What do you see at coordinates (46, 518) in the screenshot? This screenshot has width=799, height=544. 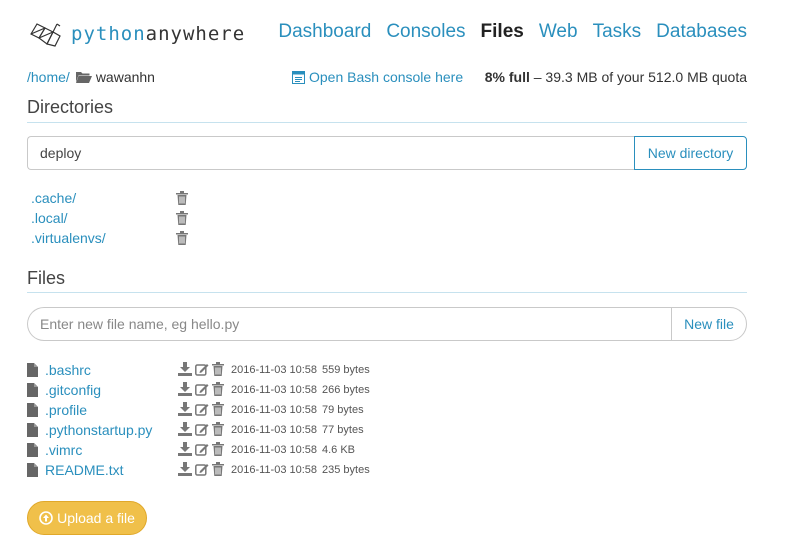 I see `upload-arrow-circle-icon` at bounding box center [46, 518].